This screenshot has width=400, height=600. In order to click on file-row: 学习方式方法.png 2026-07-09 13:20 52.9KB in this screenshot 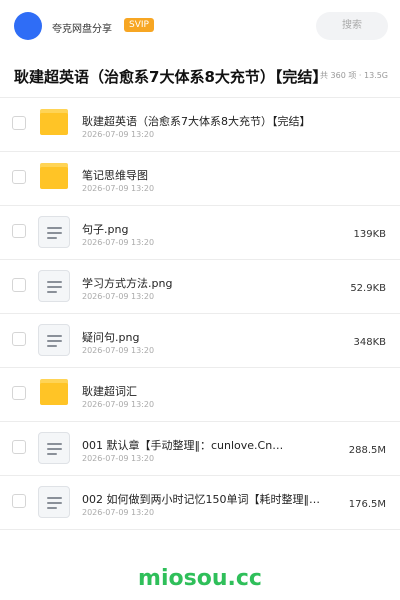, I will do `click(200, 287)`.